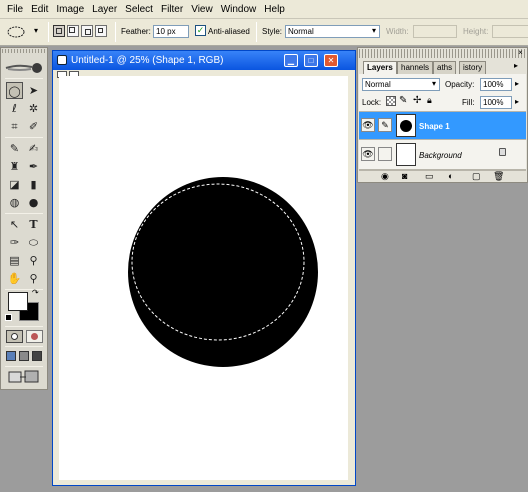 The image size is (528, 492). What do you see at coordinates (35, 292) in the screenshot?
I see `swap-colors-icon: ↷` at bounding box center [35, 292].